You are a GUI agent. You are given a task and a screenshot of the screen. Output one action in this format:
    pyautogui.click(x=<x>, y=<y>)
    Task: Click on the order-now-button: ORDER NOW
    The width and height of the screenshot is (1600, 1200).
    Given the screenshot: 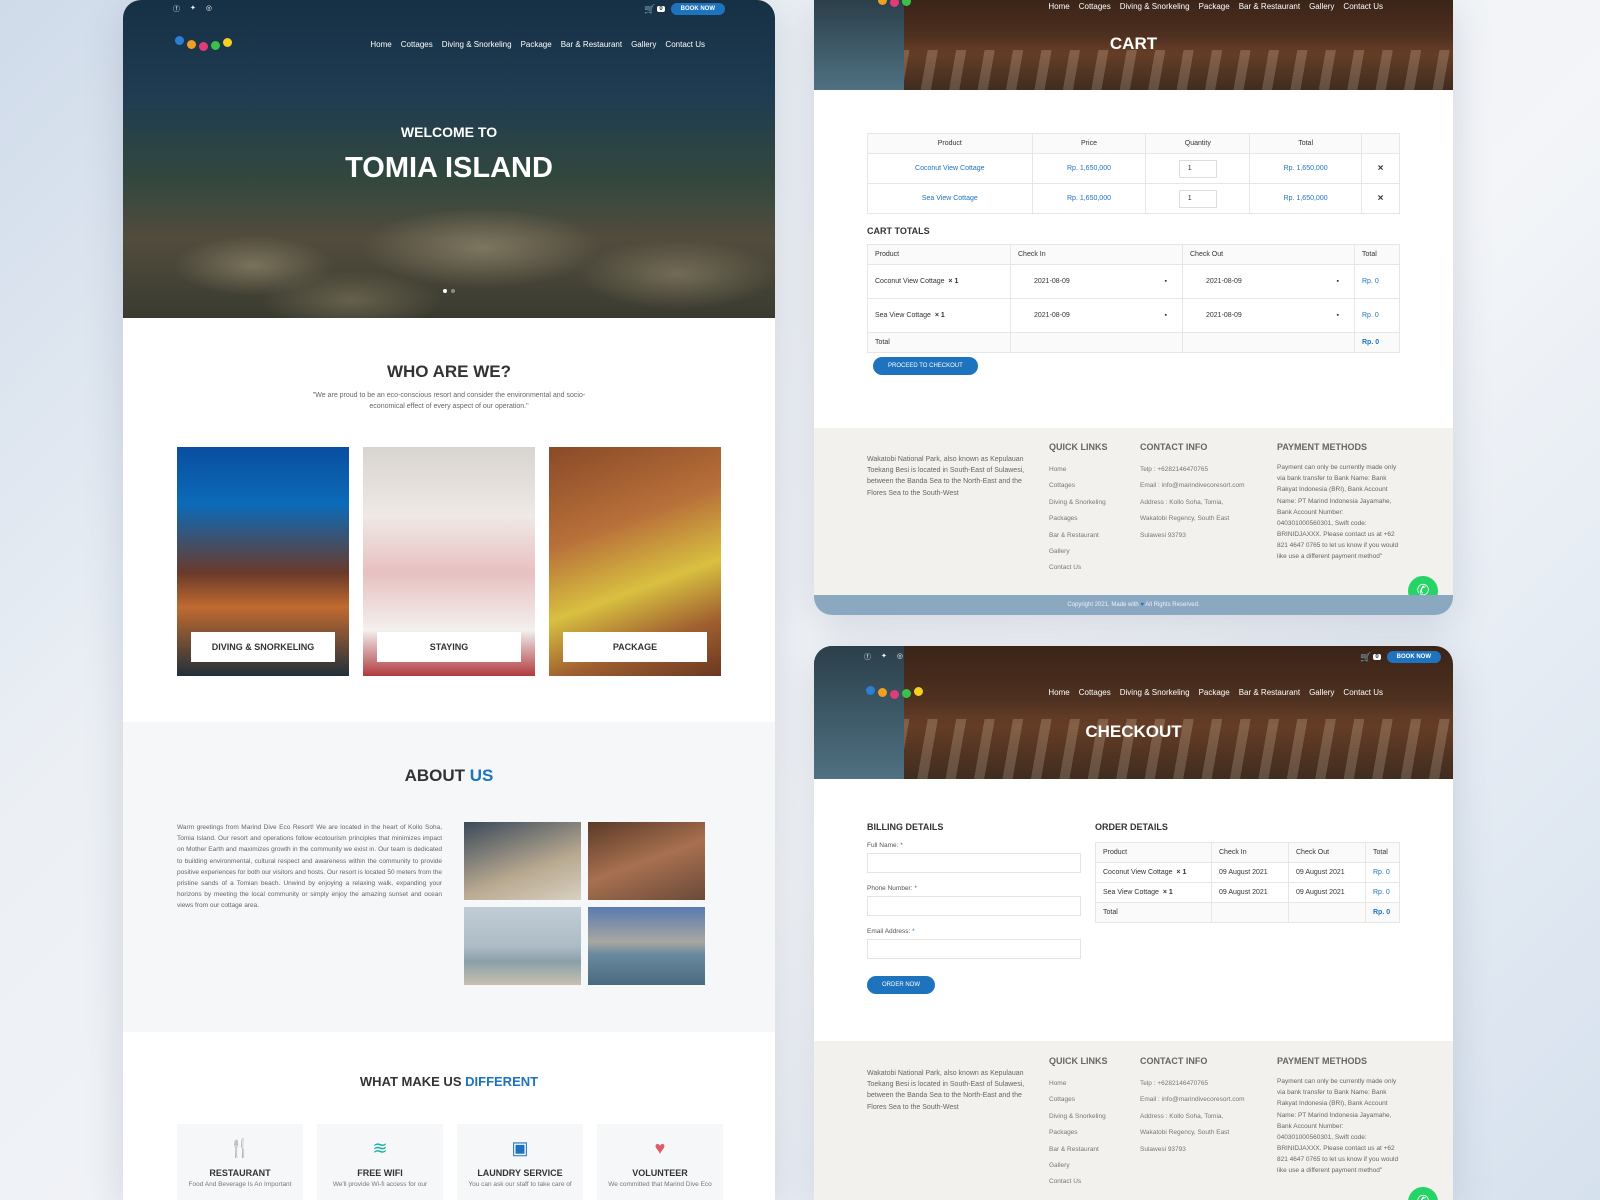 What is the action you would take?
    pyautogui.click(x=901, y=985)
    